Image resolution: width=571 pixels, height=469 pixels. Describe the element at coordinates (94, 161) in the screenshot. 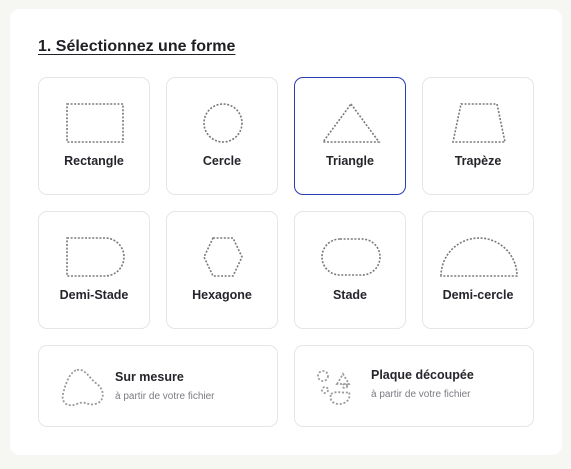

I see `shape-label: Rectangle` at that location.